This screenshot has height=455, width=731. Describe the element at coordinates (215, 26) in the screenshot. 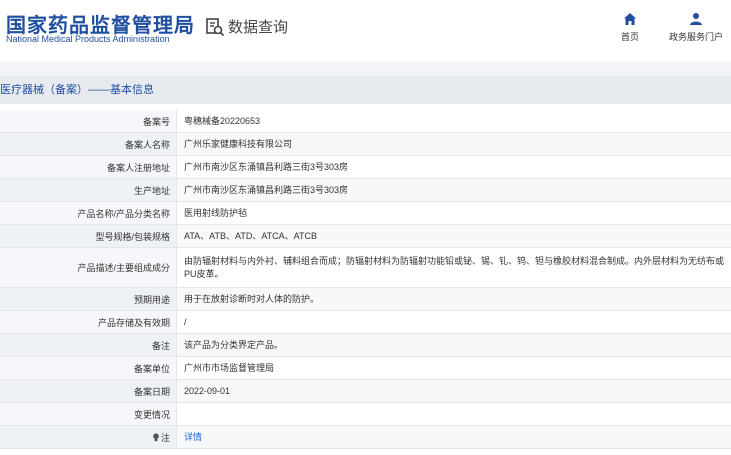

I see `search-document-icon` at that location.